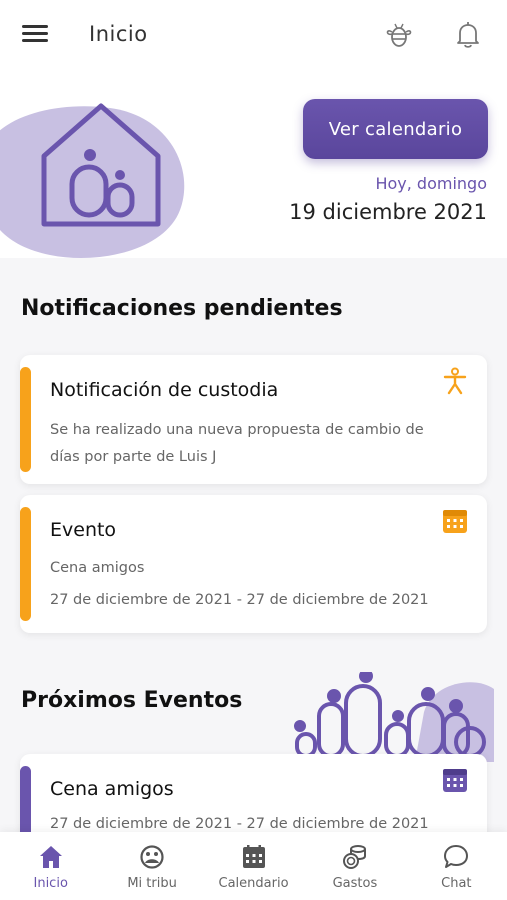  What do you see at coordinates (152, 857) in the screenshot?
I see `tribe-icon` at bounding box center [152, 857].